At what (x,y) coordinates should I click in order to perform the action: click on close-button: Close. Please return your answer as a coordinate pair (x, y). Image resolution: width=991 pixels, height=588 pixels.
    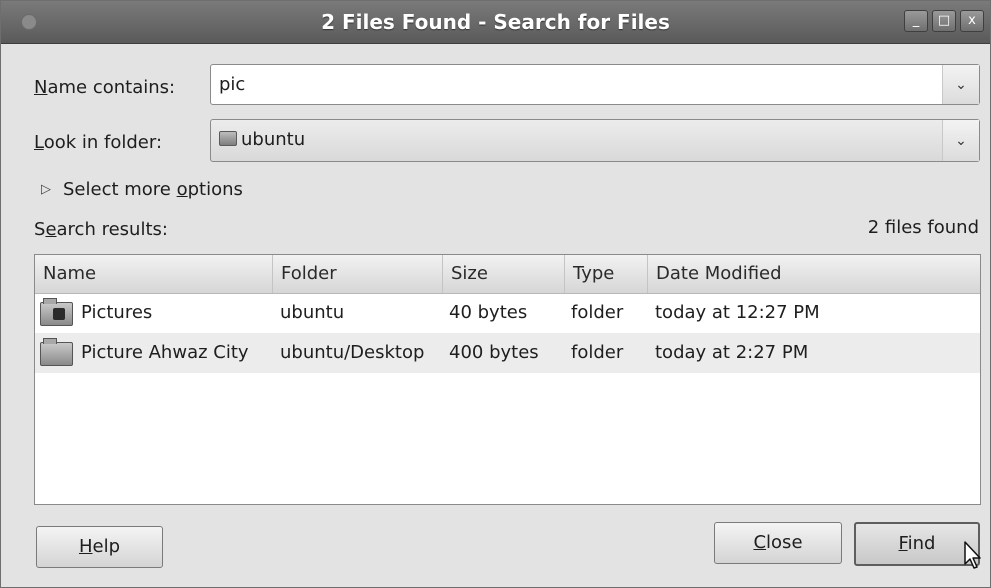
    Looking at the image, I should click on (778, 543).